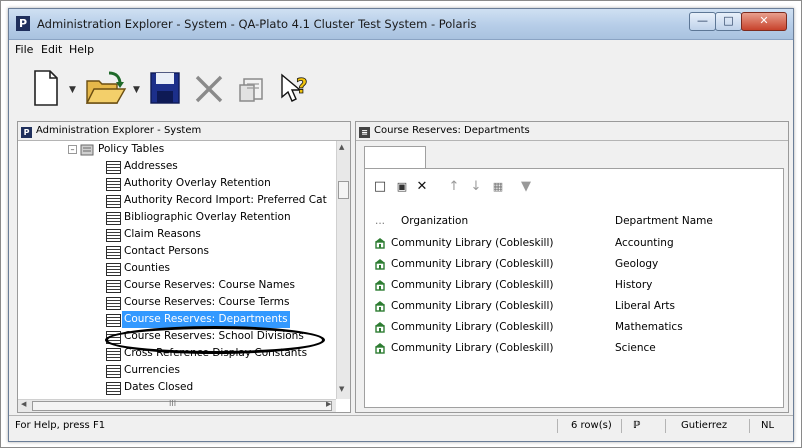  I want to click on department-cell: Science, so click(635, 348).